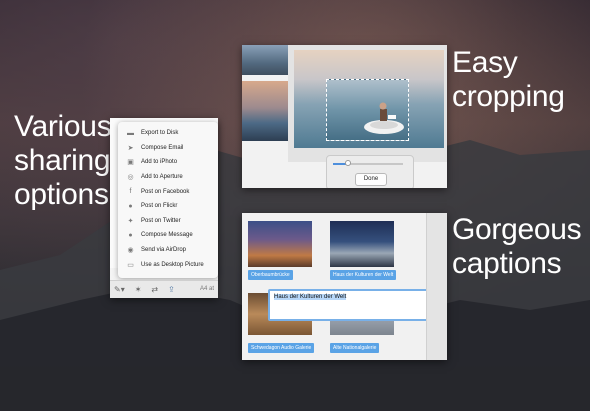  What do you see at coordinates (130, 148) in the screenshot?
I see `mail-icon: ➤` at bounding box center [130, 148].